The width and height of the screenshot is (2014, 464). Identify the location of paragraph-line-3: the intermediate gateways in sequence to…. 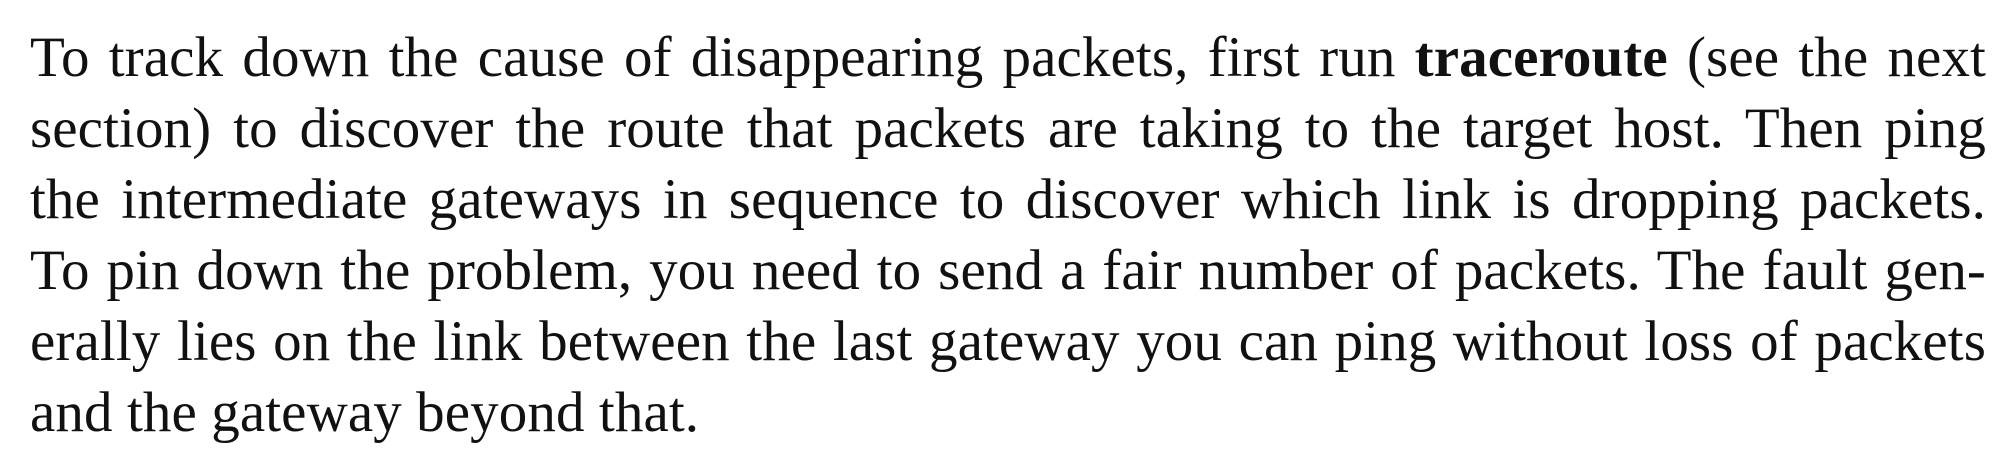
(1008, 199).